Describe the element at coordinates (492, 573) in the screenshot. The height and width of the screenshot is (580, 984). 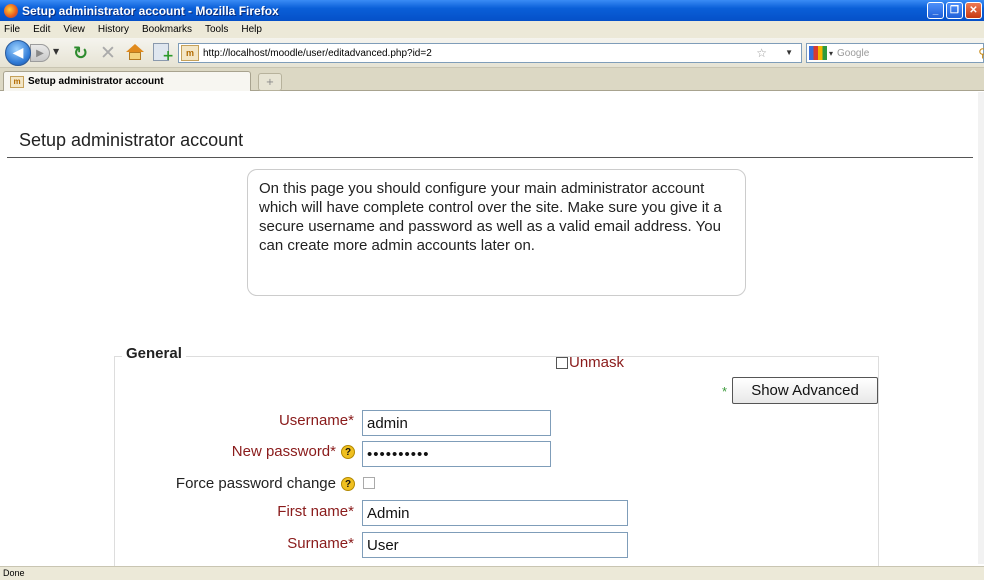
I see `status-bar: Done` at that location.